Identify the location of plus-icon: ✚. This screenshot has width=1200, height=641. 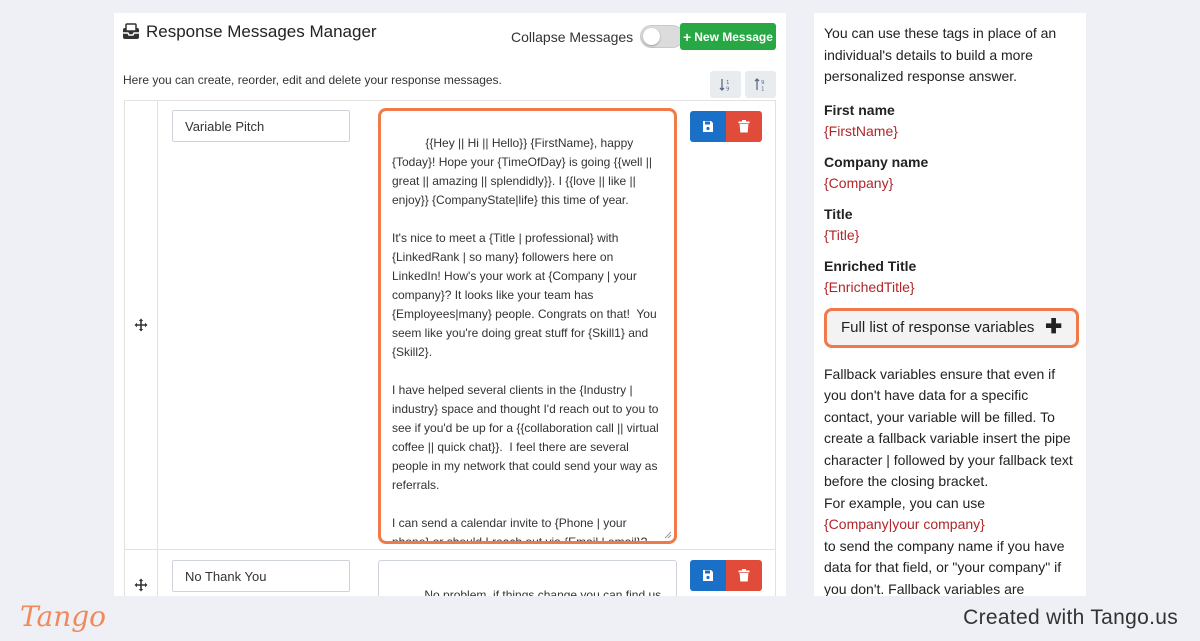
(1053, 326).